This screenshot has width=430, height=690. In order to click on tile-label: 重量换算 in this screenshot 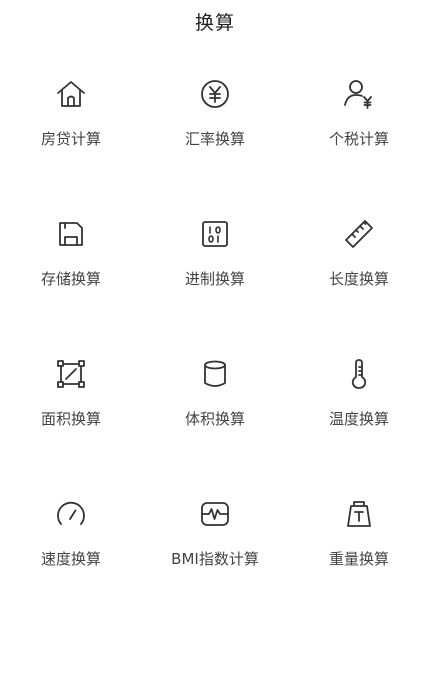, I will do `click(358, 559)`.